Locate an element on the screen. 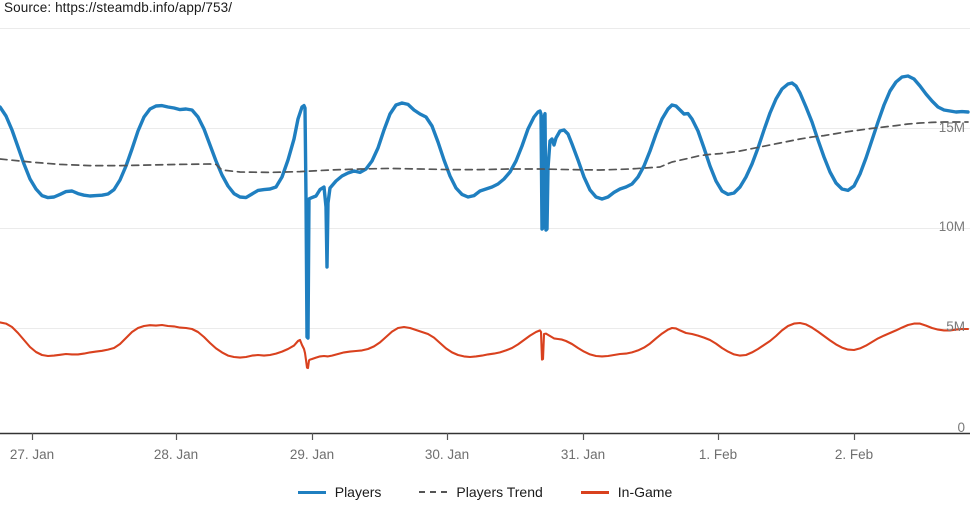  x-tick-label-4: 31. Jan is located at coordinates (583, 454).